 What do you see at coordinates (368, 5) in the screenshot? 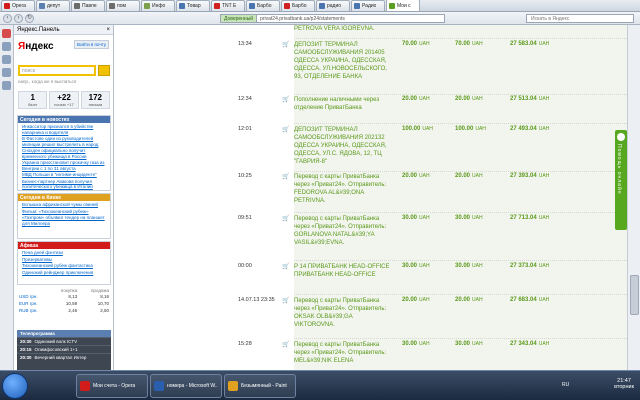
I see `browser-tab: Радио` at bounding box center [368, 5].